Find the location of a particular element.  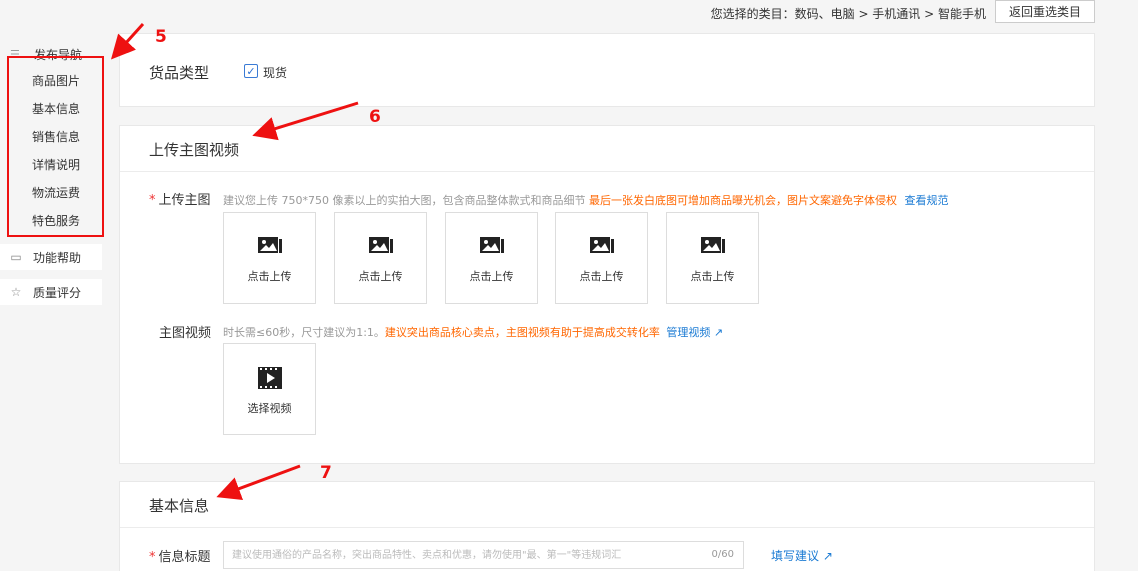

section-title: 上传主图视频 is located at coordinates (194, 150).